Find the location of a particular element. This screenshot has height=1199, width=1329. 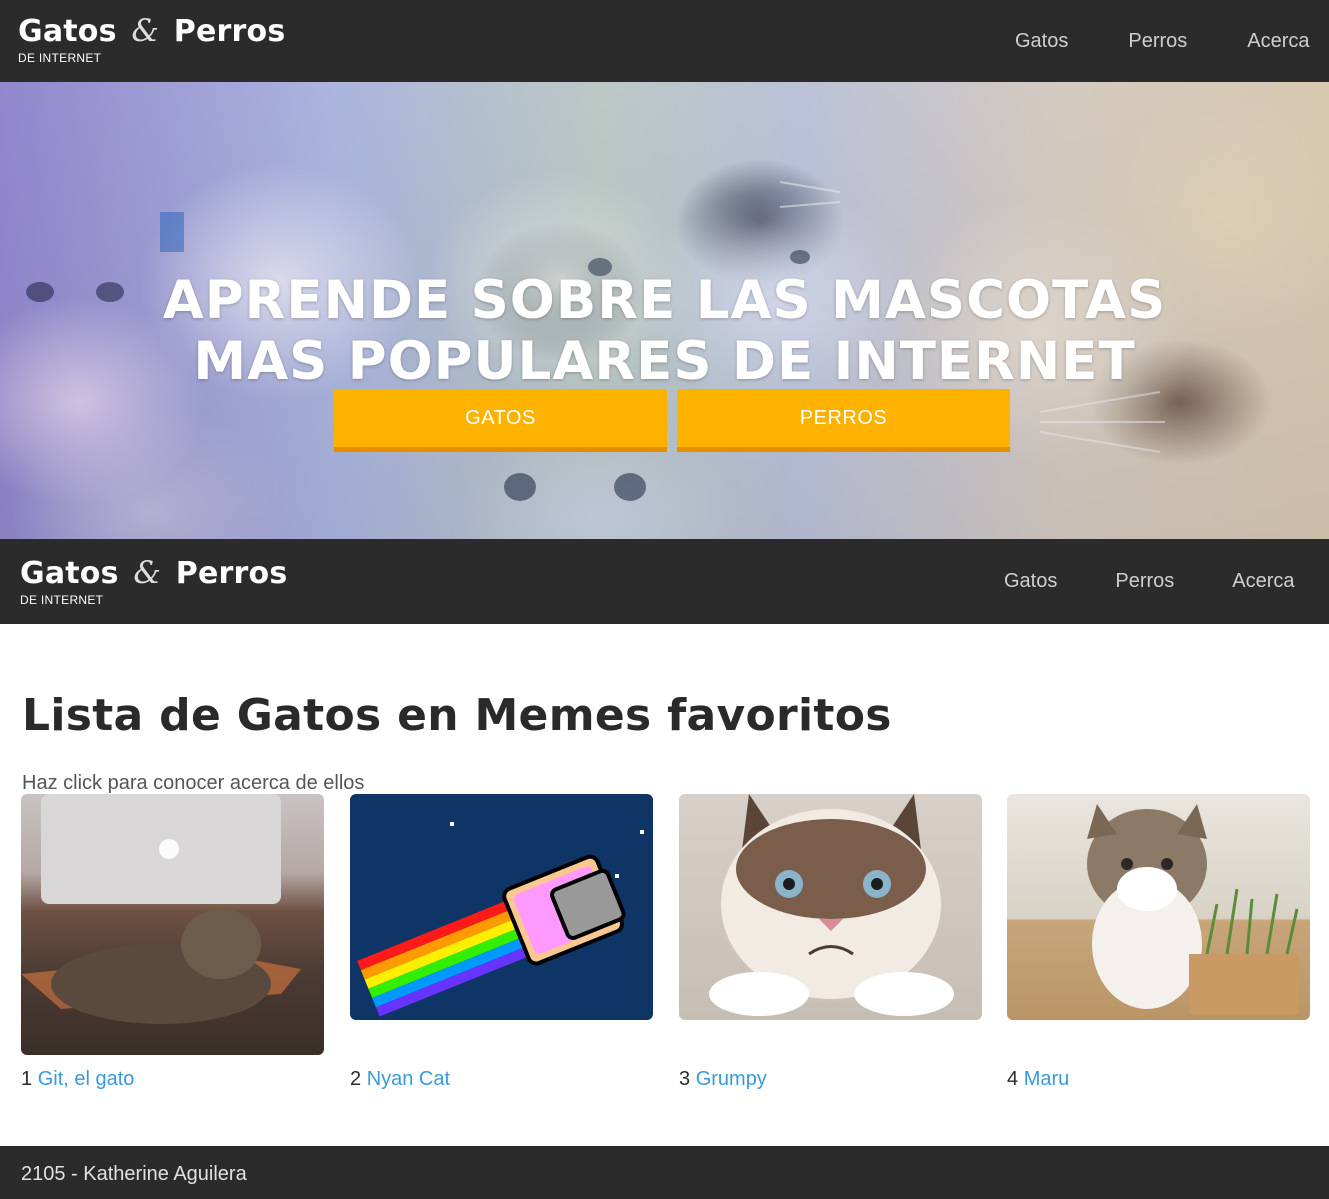

page-subtitle: Haz click para conocer acerca de ellos is located at coordinates (193, 783).